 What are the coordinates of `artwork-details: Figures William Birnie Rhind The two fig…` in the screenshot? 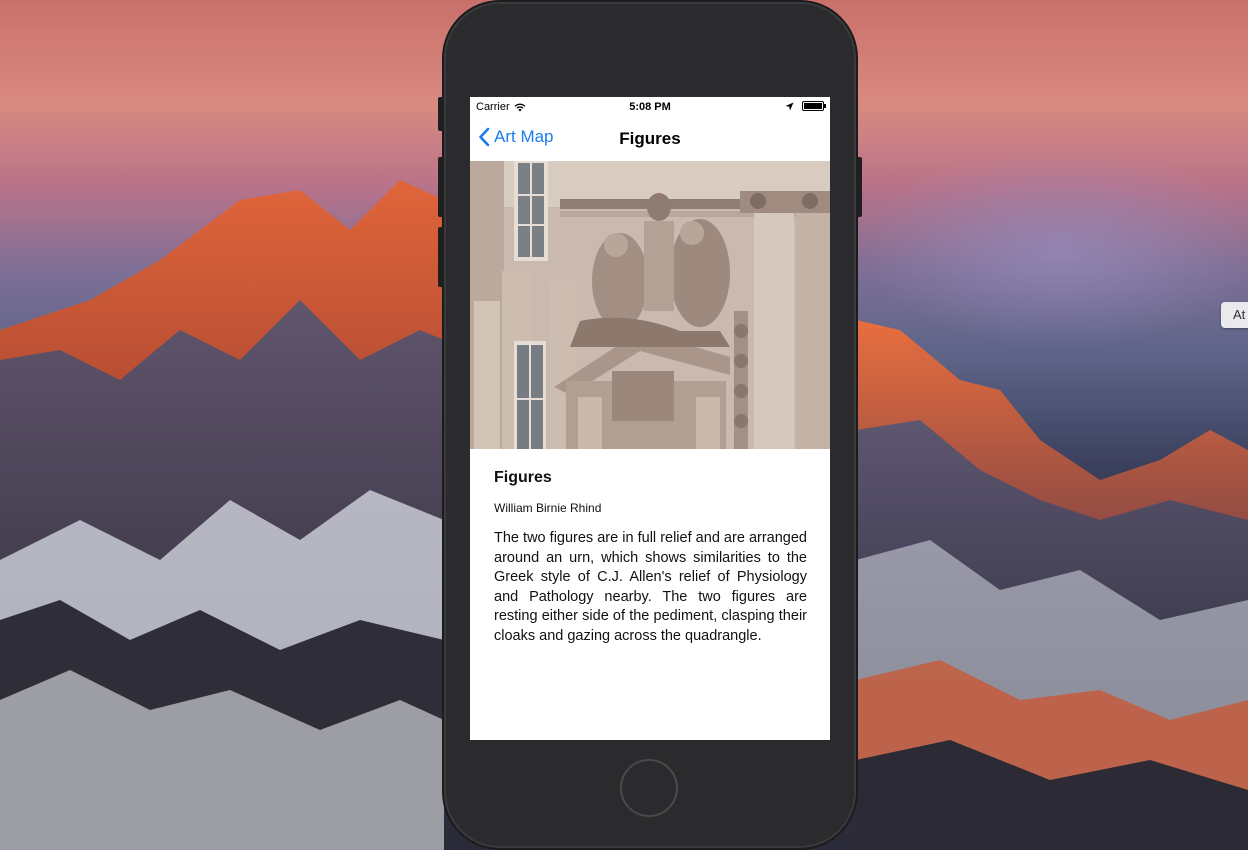 It's located at (650, 557).